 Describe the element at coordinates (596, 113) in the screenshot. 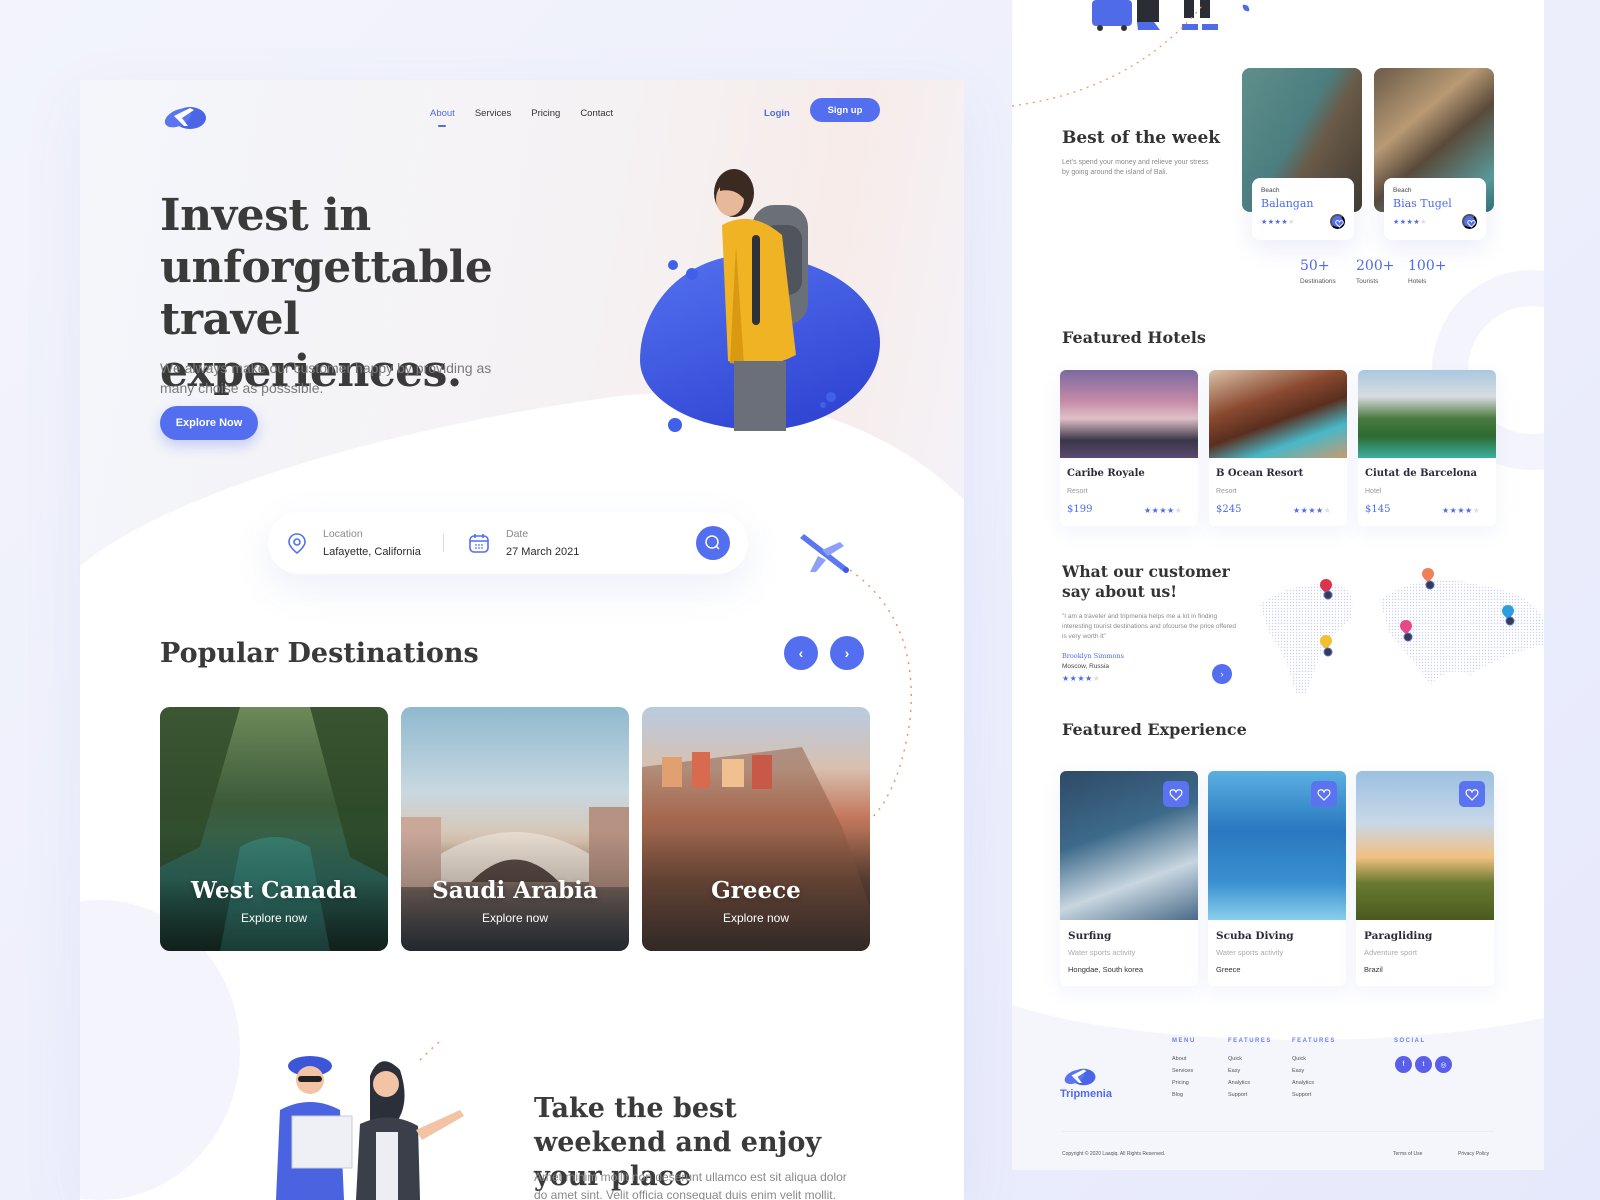

I see `nav-contact: Contact` at that location.